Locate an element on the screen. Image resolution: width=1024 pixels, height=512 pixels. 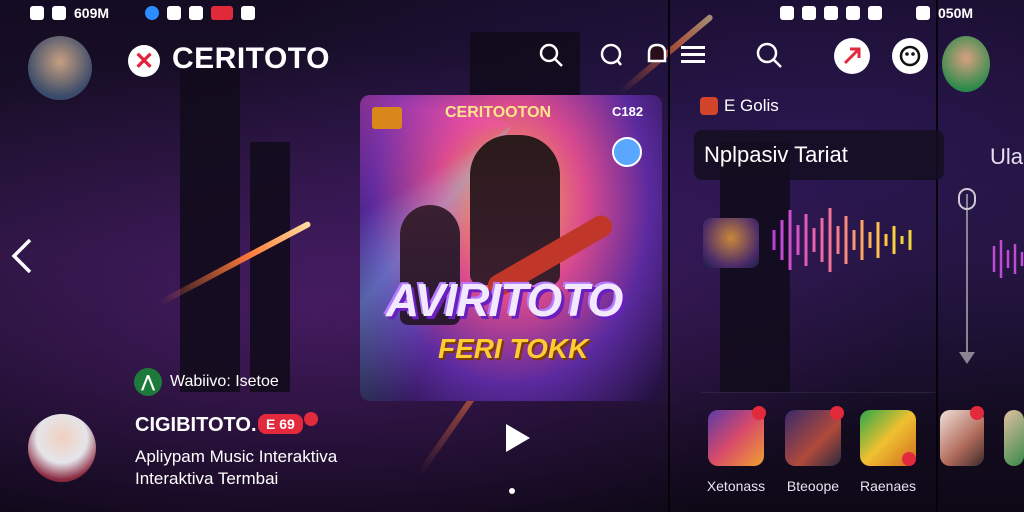
slider-handle is located at coordinates (967, 199).